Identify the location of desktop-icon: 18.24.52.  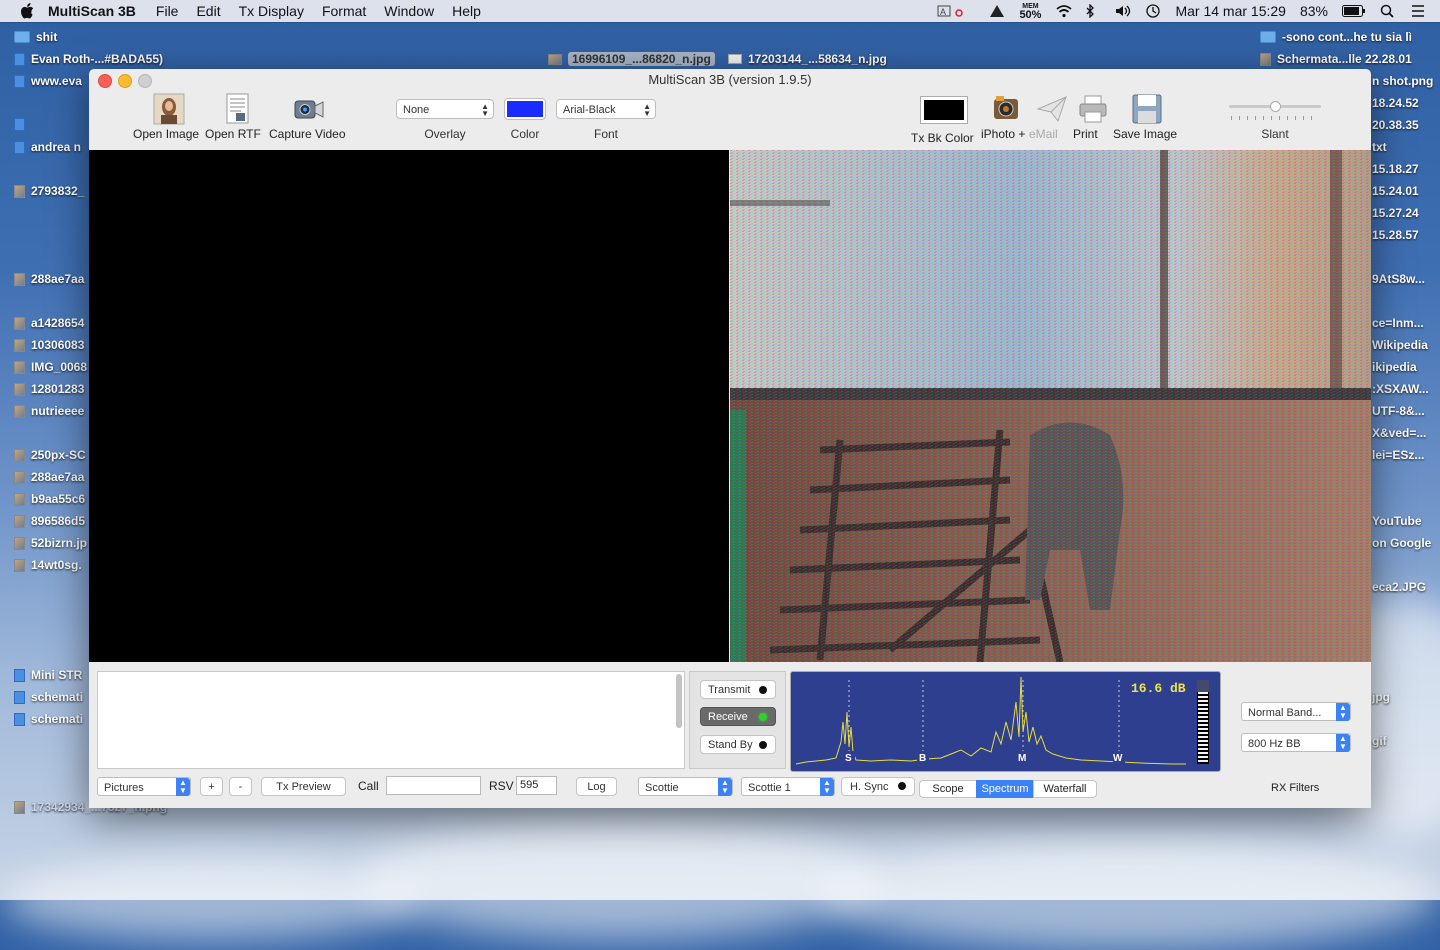
(1395, 103).